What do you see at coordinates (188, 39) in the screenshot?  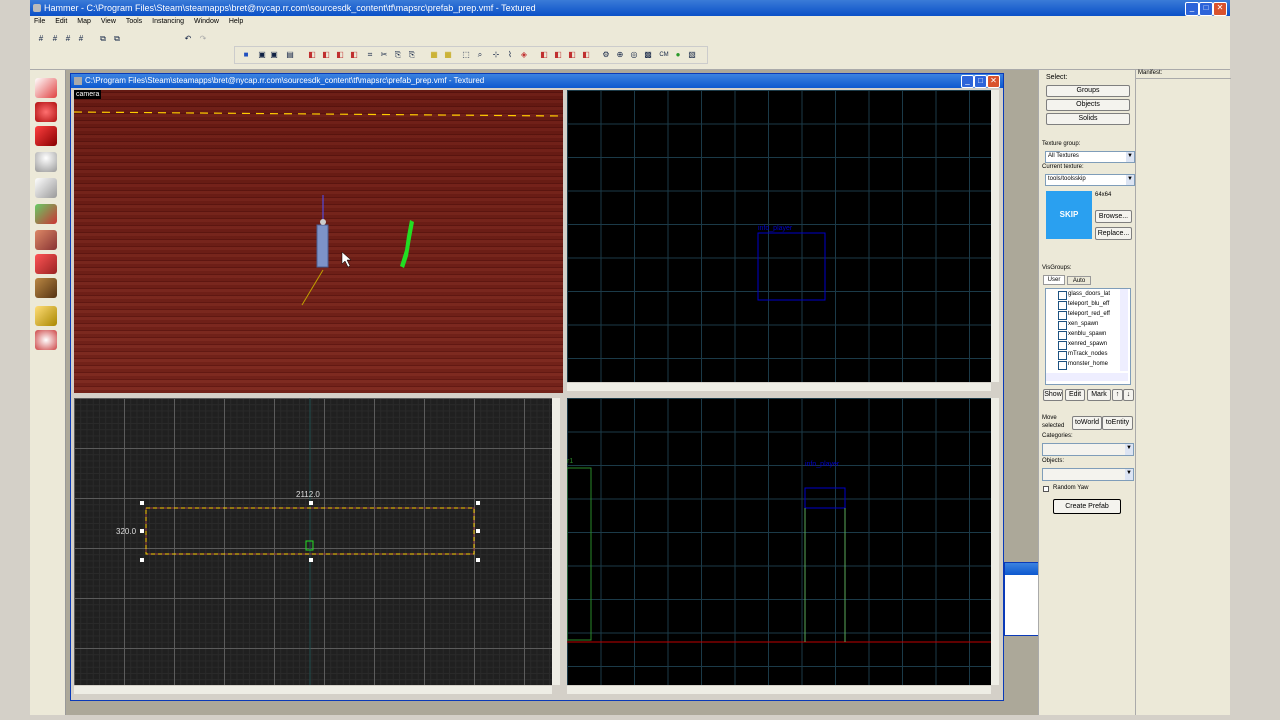 I see `undo-icon: ↶` at bounding box center [188, 39].